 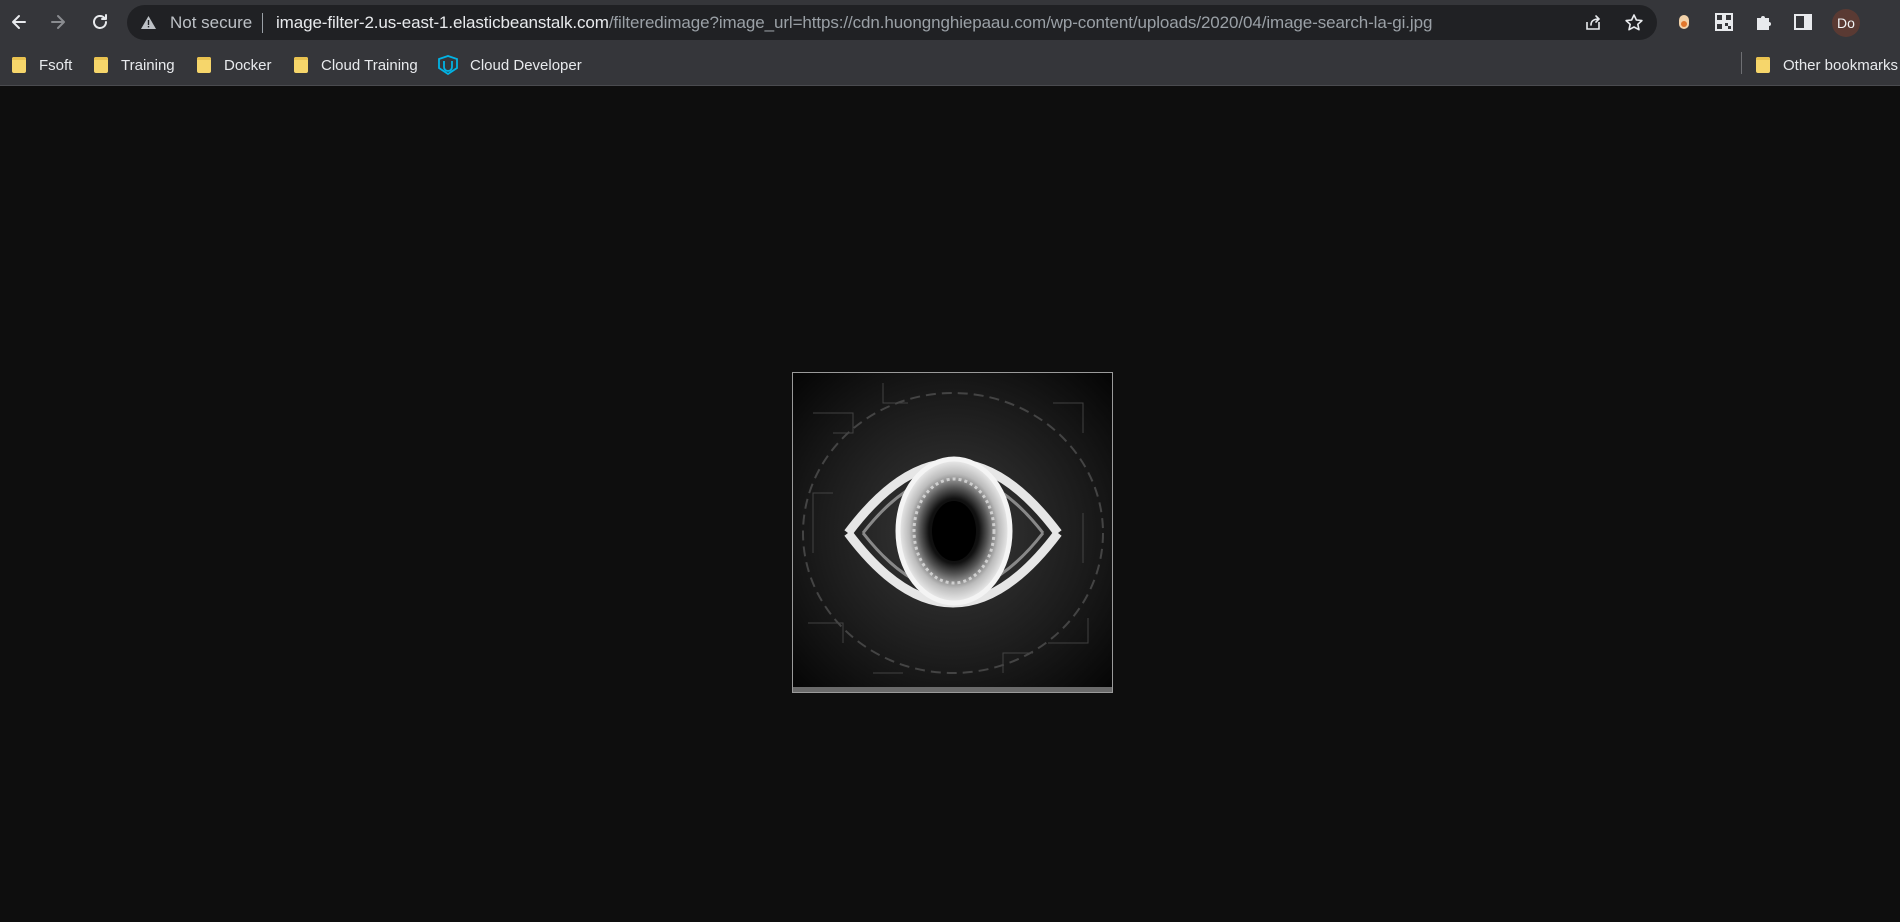 What do you see at coordinates (1724, 22) in the screenshot?
I see `qr-code-icon` at bounding box center [1724, 22].